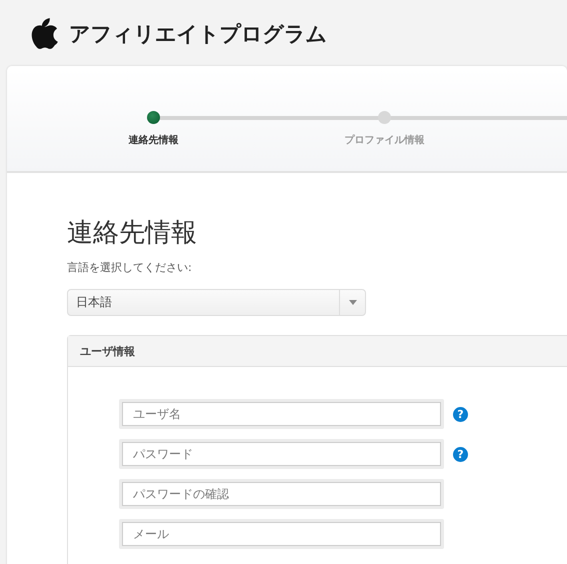  What do you see at coordinates (281, 414) in the screenshot?
I see `input-field: ユーザ名` at bounding box center [281, 414].